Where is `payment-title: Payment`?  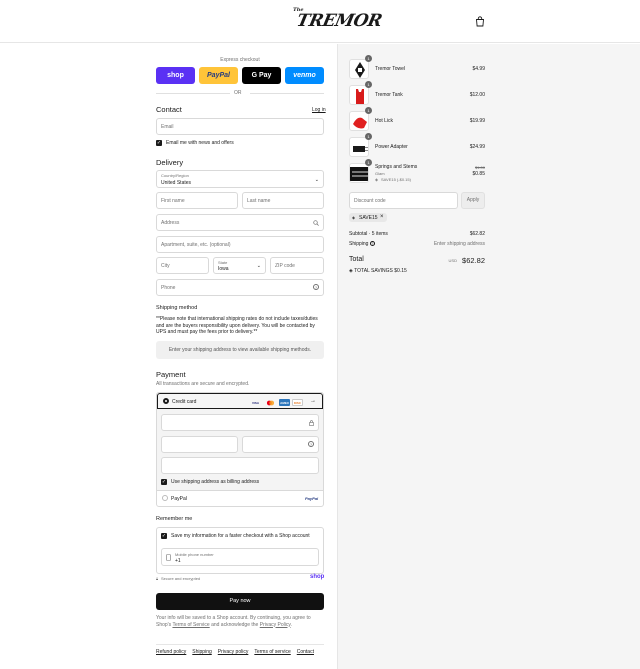 payment-title: Payment is located at coordinates (171, 374).